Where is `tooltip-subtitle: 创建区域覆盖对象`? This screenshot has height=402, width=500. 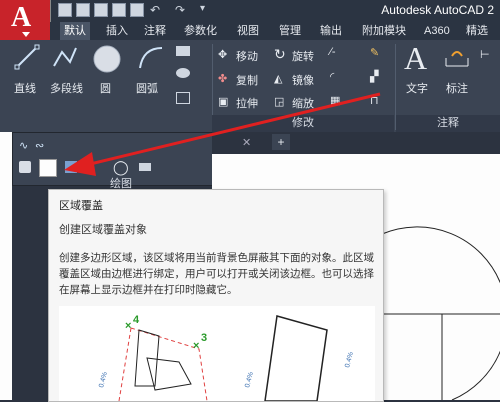 tooltip-subtitle: 创建区域覆盖对象 is located at coordinates (103, 230).